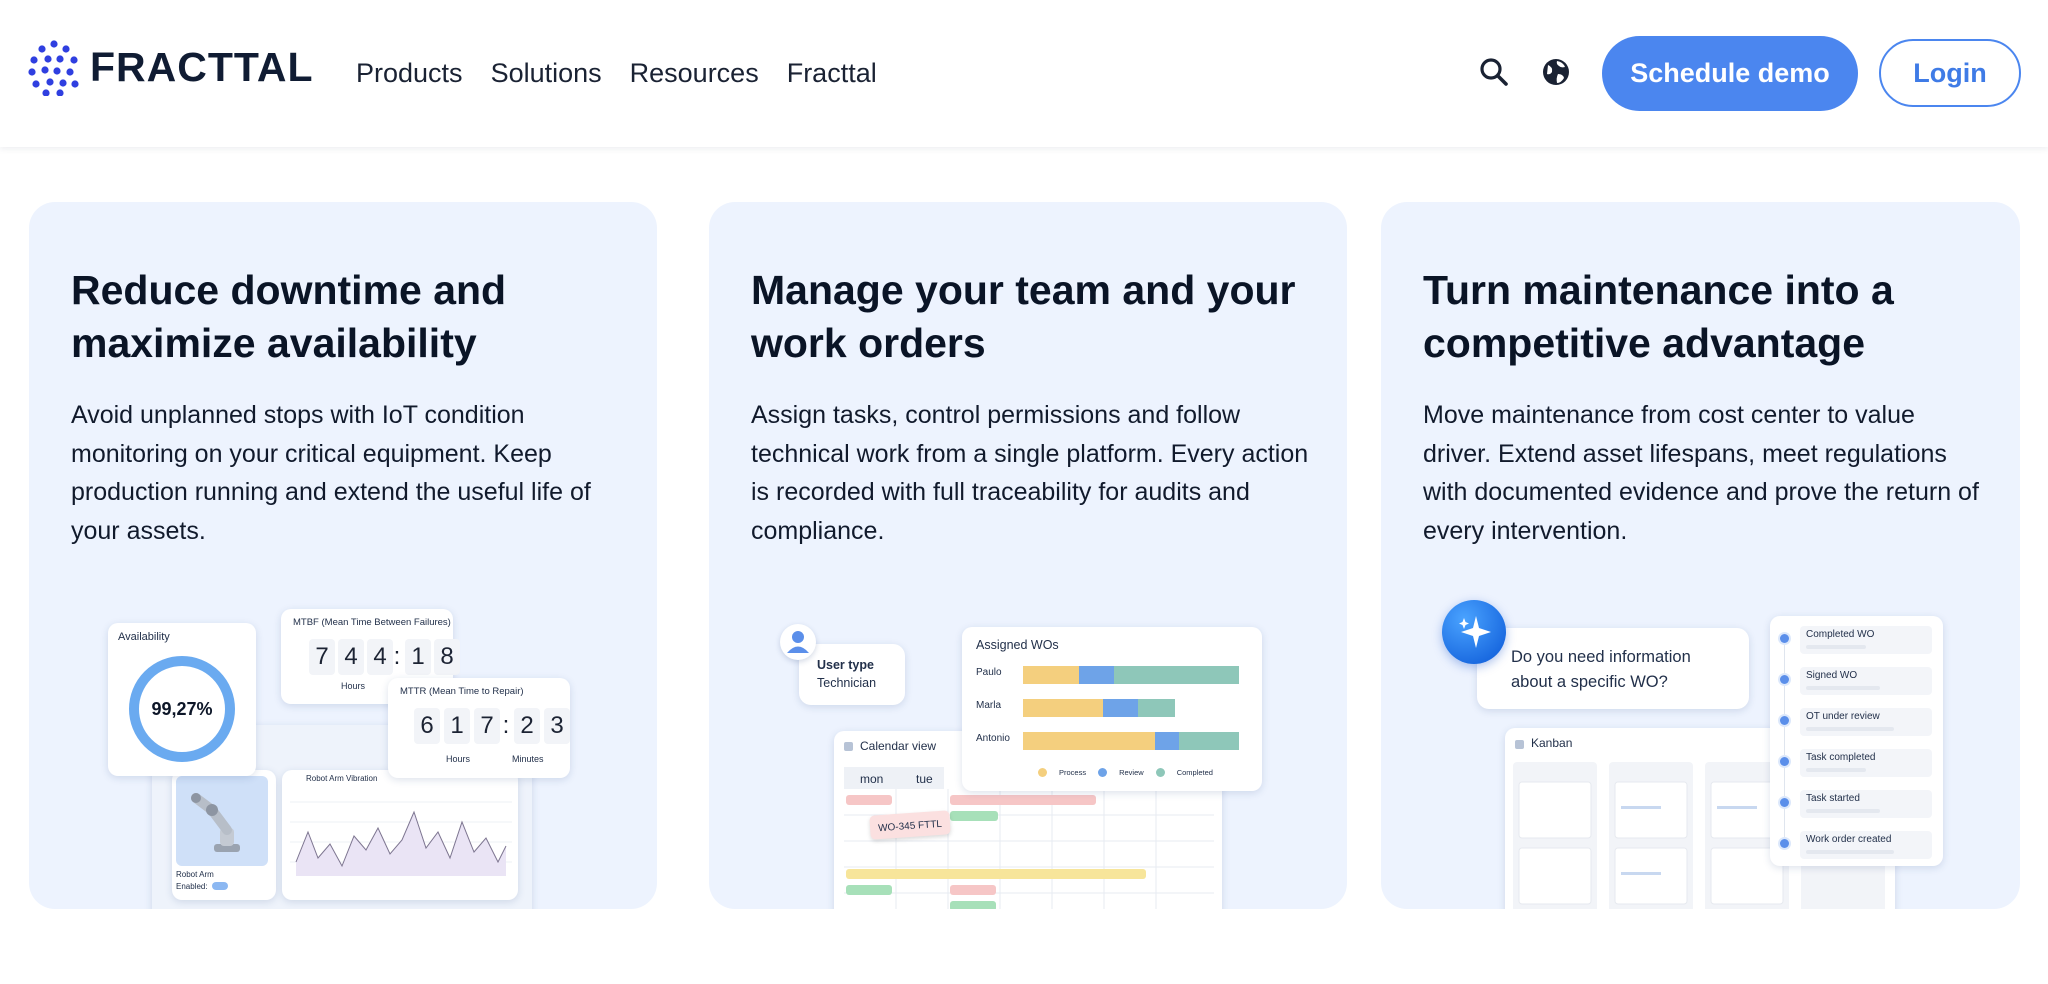 Image resolution: width=2048 pixels, height=984 pixels. What do you see at coordinates (832, 73) in the screenshot?
I see `nav-fracttal: Fracttal` at bounding box center [832, 73].